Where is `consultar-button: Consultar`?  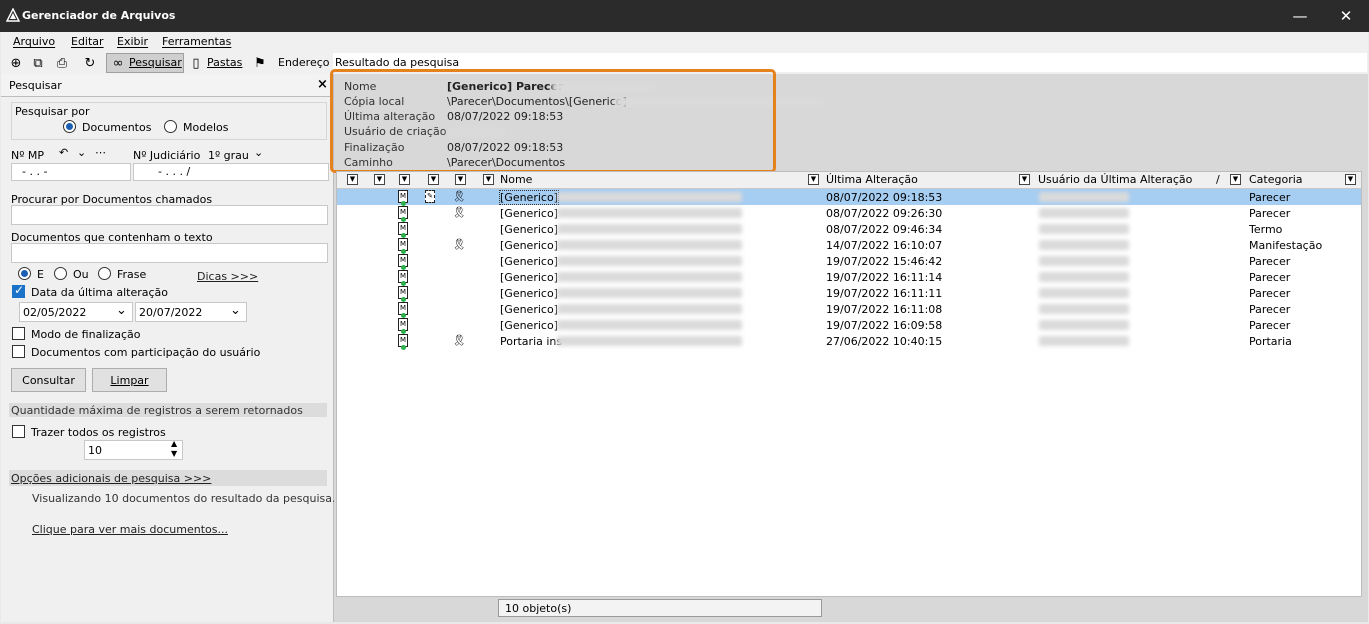 consultar-button: Consultar is located at coordinates (48, 380).